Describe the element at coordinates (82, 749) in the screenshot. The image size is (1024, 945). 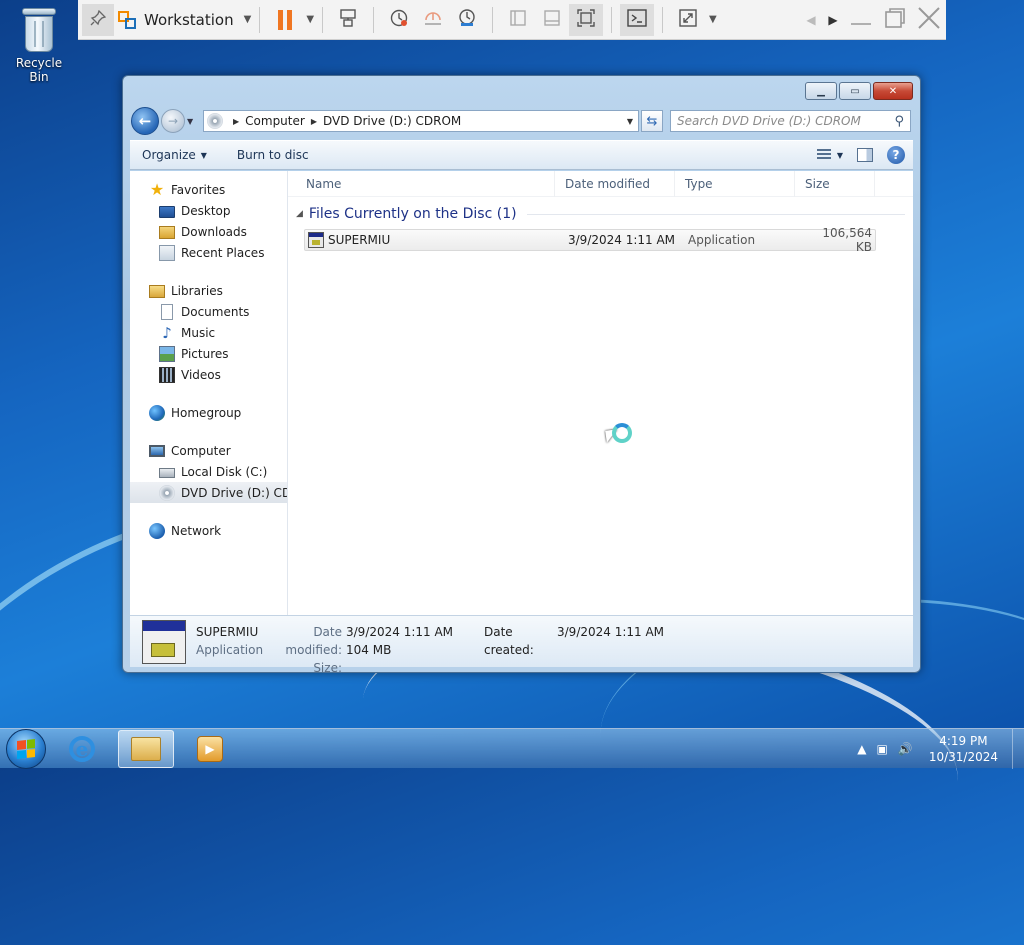
I see `taskbar-internet-explorer: e` at that location.